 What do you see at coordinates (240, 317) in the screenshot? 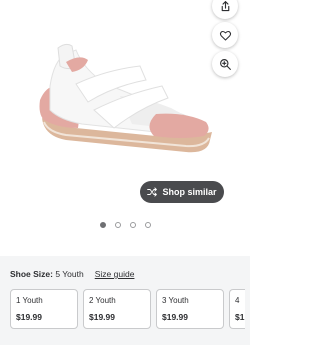
I see `size-option-price: $1` at bounding box center [240, 317].